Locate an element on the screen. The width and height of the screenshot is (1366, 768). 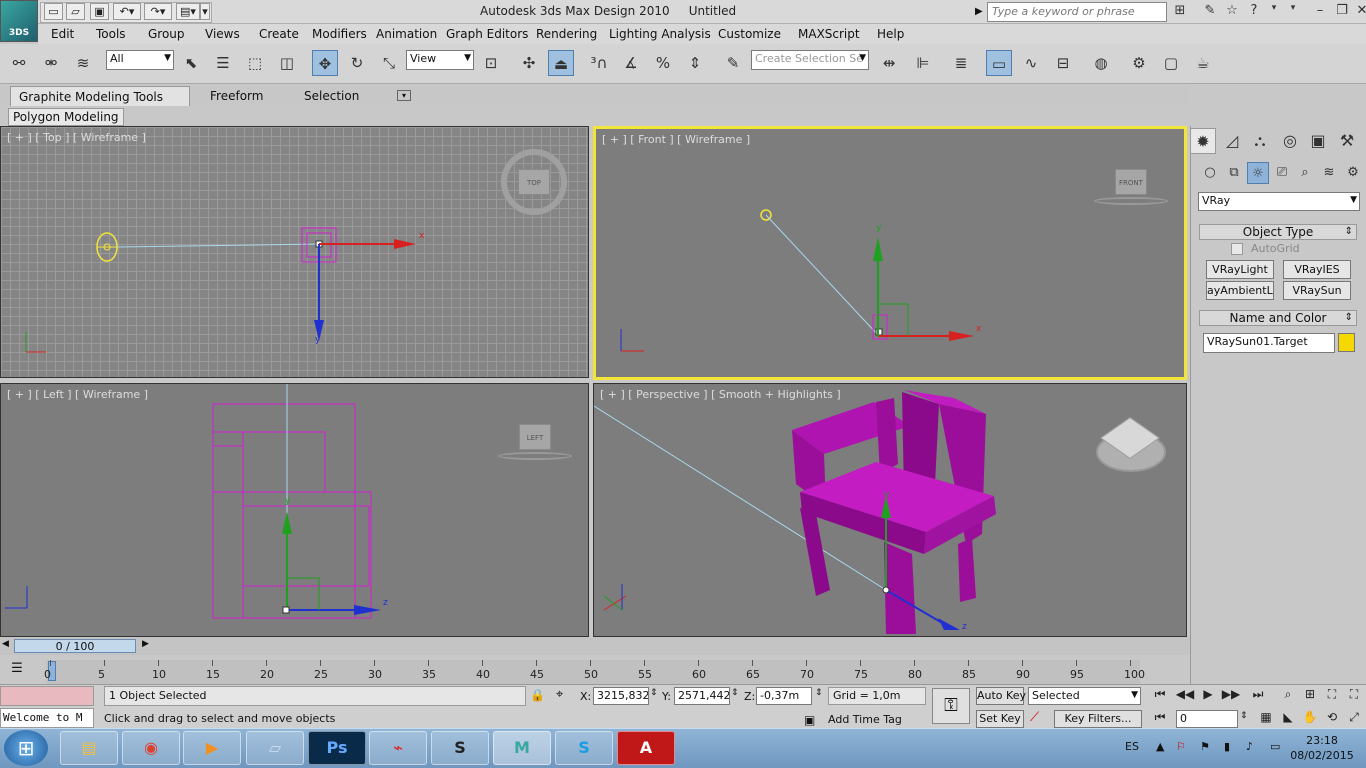
zoom-all-icon: ⊞ is located at coordinates (1310, 696).